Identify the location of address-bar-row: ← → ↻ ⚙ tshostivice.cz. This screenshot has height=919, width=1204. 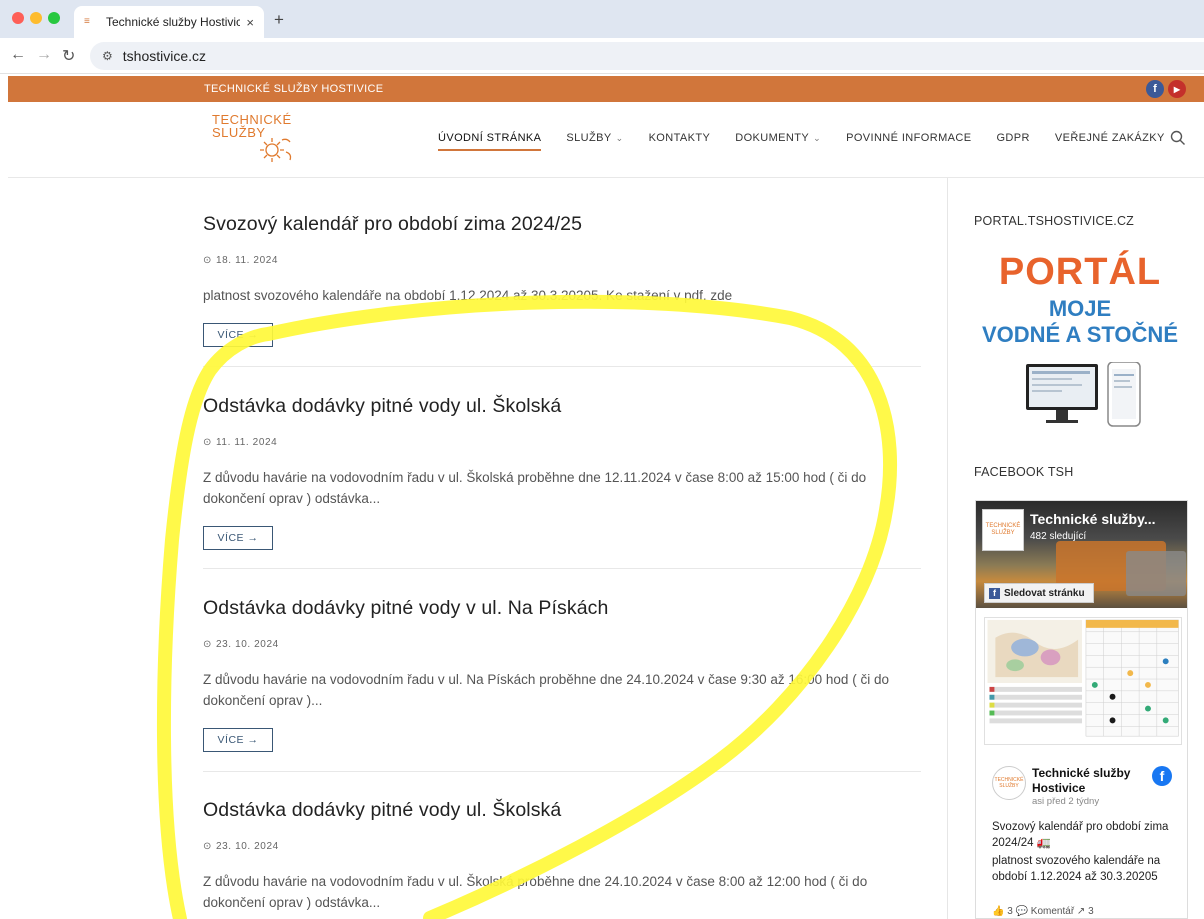
(602, 56).